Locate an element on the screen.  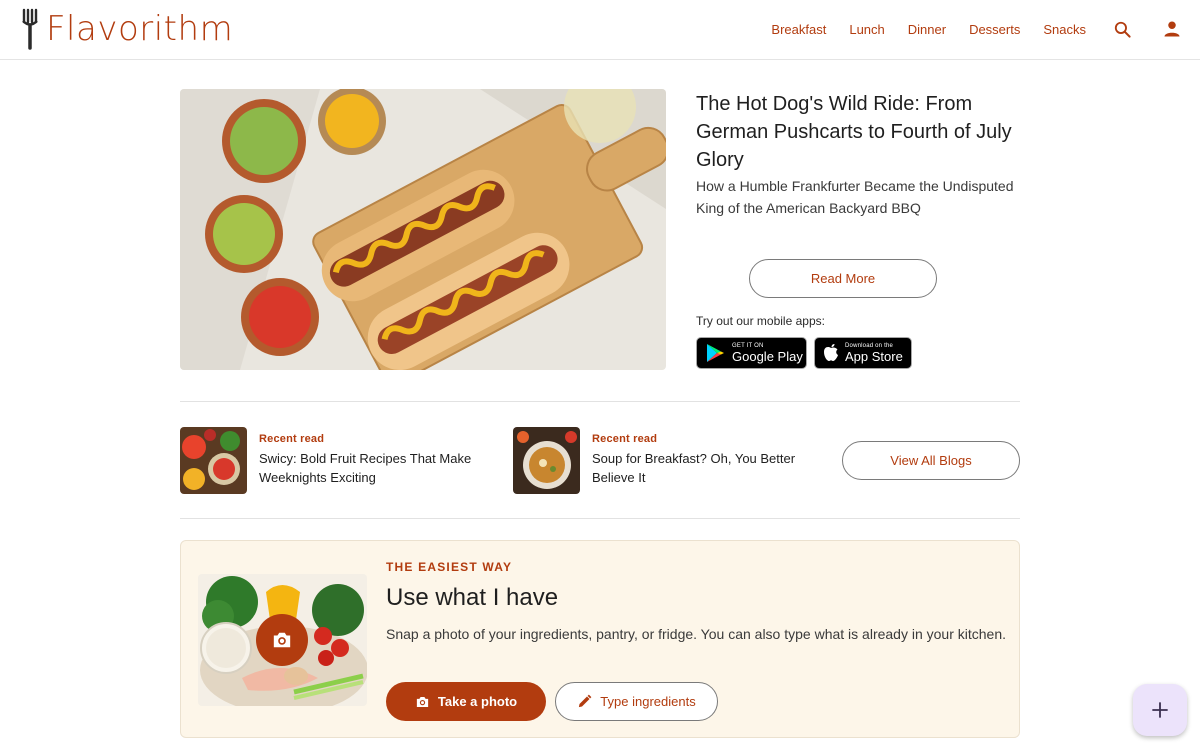
view-all-blogs-button: View All Blogs is located at coordinates (931, 460).